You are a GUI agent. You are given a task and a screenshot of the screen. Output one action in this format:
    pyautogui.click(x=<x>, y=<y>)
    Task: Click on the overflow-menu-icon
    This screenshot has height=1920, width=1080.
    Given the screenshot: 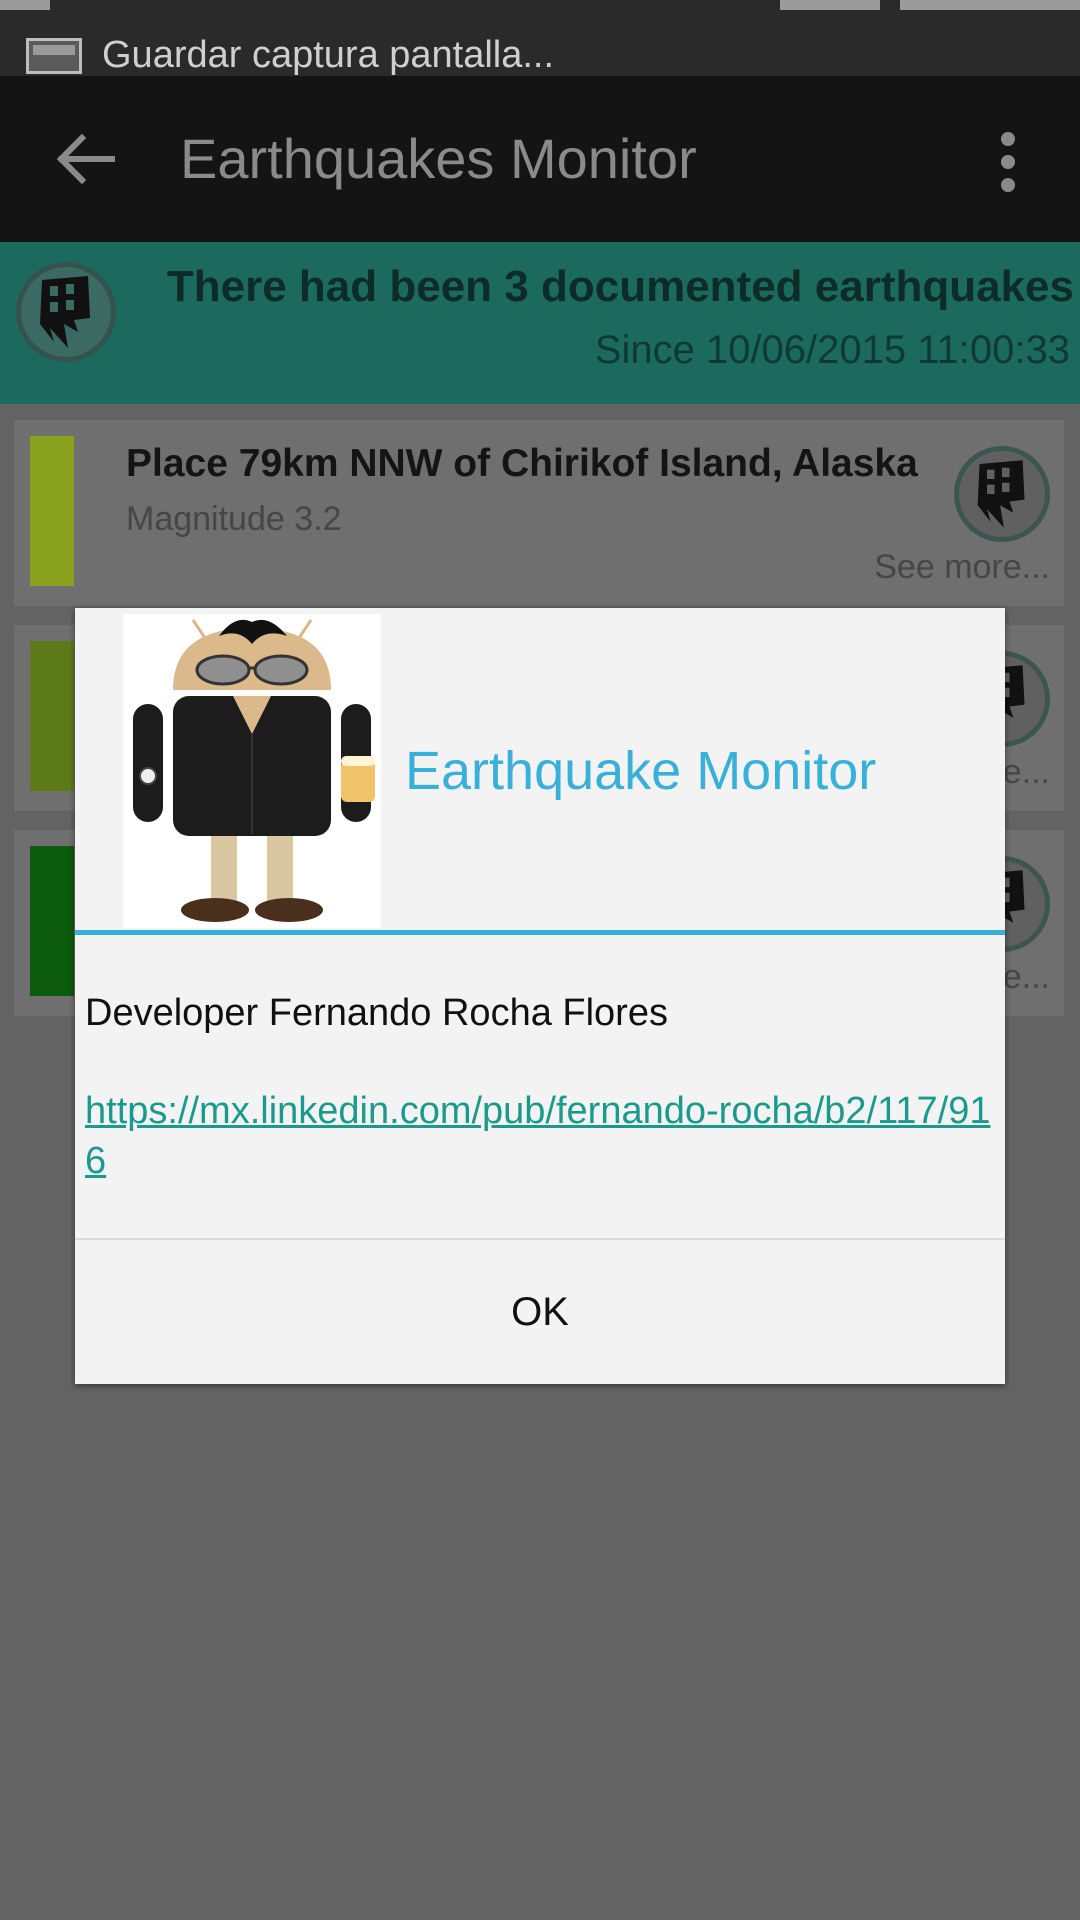 What is the action you would take?
    pyautogui.click(x=1008, y=168)
    